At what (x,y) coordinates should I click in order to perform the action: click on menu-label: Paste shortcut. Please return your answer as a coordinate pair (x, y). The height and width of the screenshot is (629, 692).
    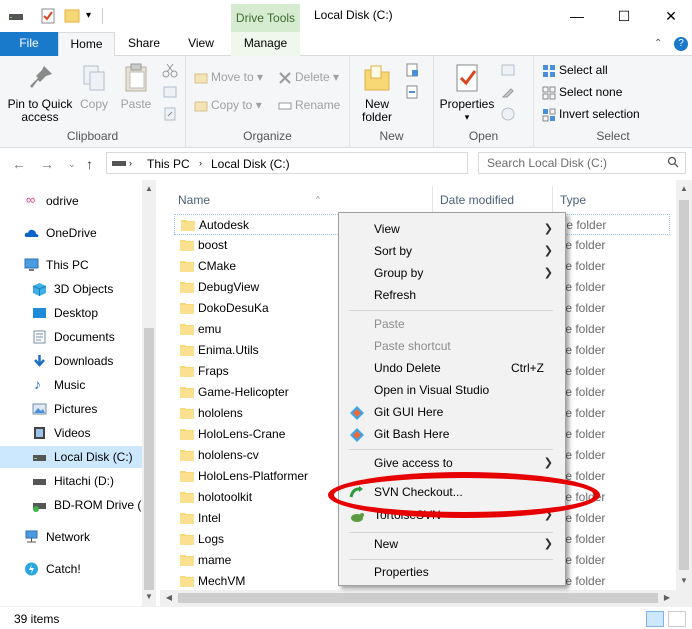
    Looking at the image, I should click on (412, 346).